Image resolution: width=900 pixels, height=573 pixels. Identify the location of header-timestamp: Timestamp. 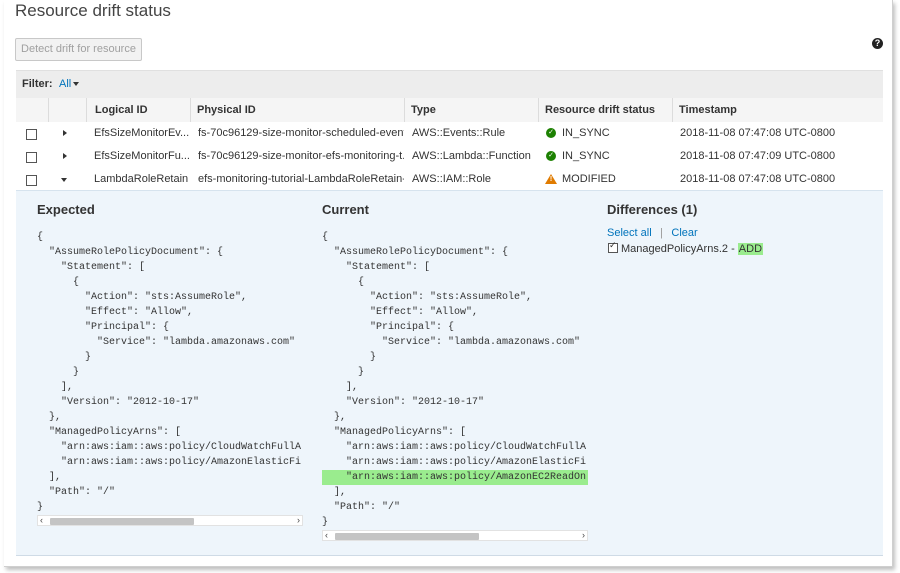
(777, 110).